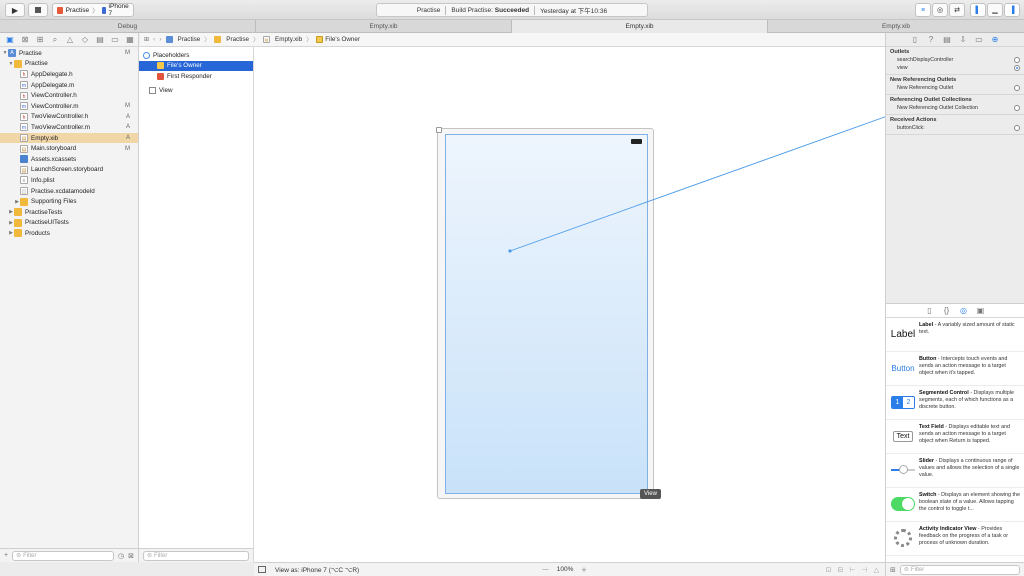 The height and width of the screenshot is (576, 1024). Describe the element at coordinates (196, 66) in the screenshot. I see `outline-files-owner: File's Owner` at that location.